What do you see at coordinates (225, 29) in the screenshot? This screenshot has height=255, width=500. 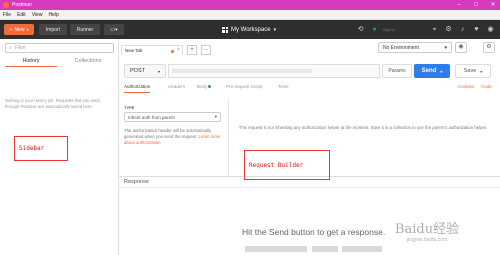 I see `grid-icon` at bounding box center [225, 29].